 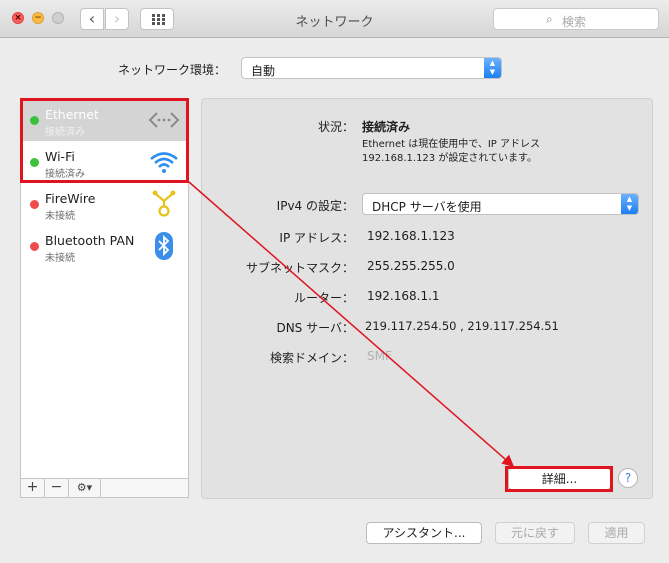 I want to click on title-bar: × − ‹ › ネットワーク ⌕ 検索, so click(x=334, y=19).